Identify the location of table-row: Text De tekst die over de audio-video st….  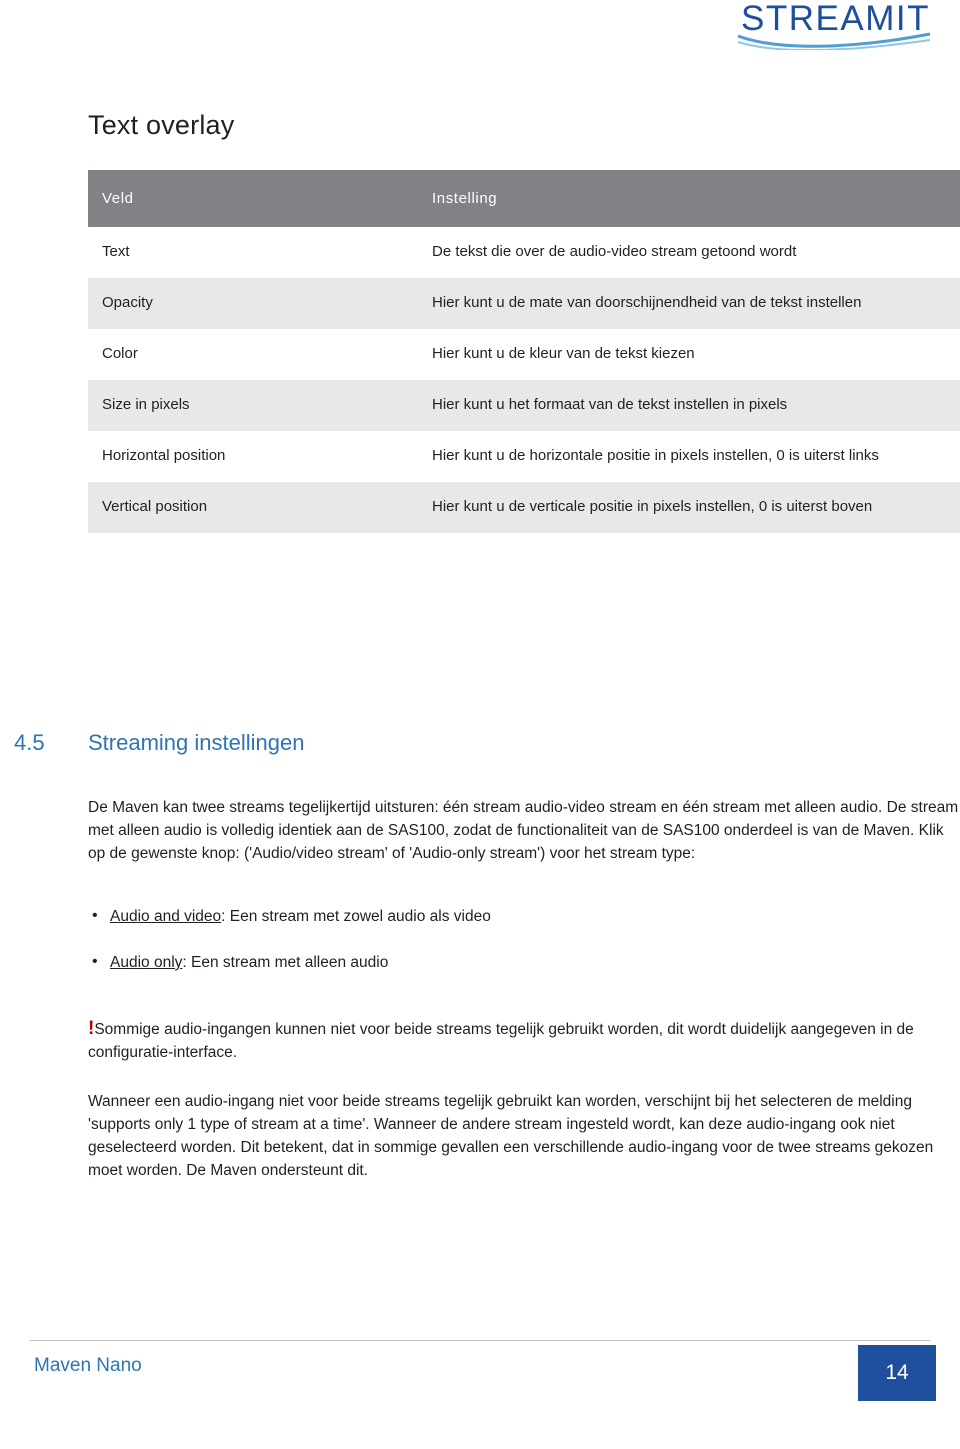
(524, 252).